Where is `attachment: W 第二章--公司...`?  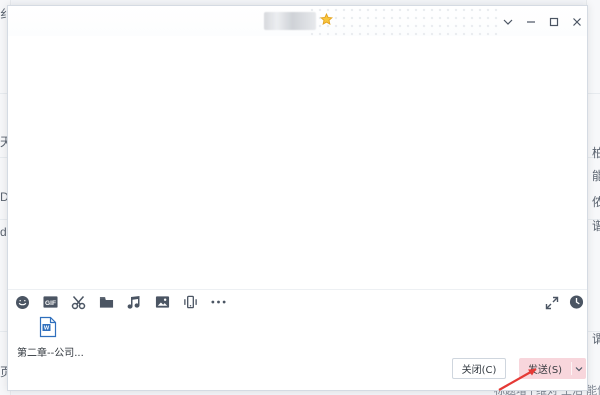 attachment: W 第二章--公司... is located at coordinates (51, 338).